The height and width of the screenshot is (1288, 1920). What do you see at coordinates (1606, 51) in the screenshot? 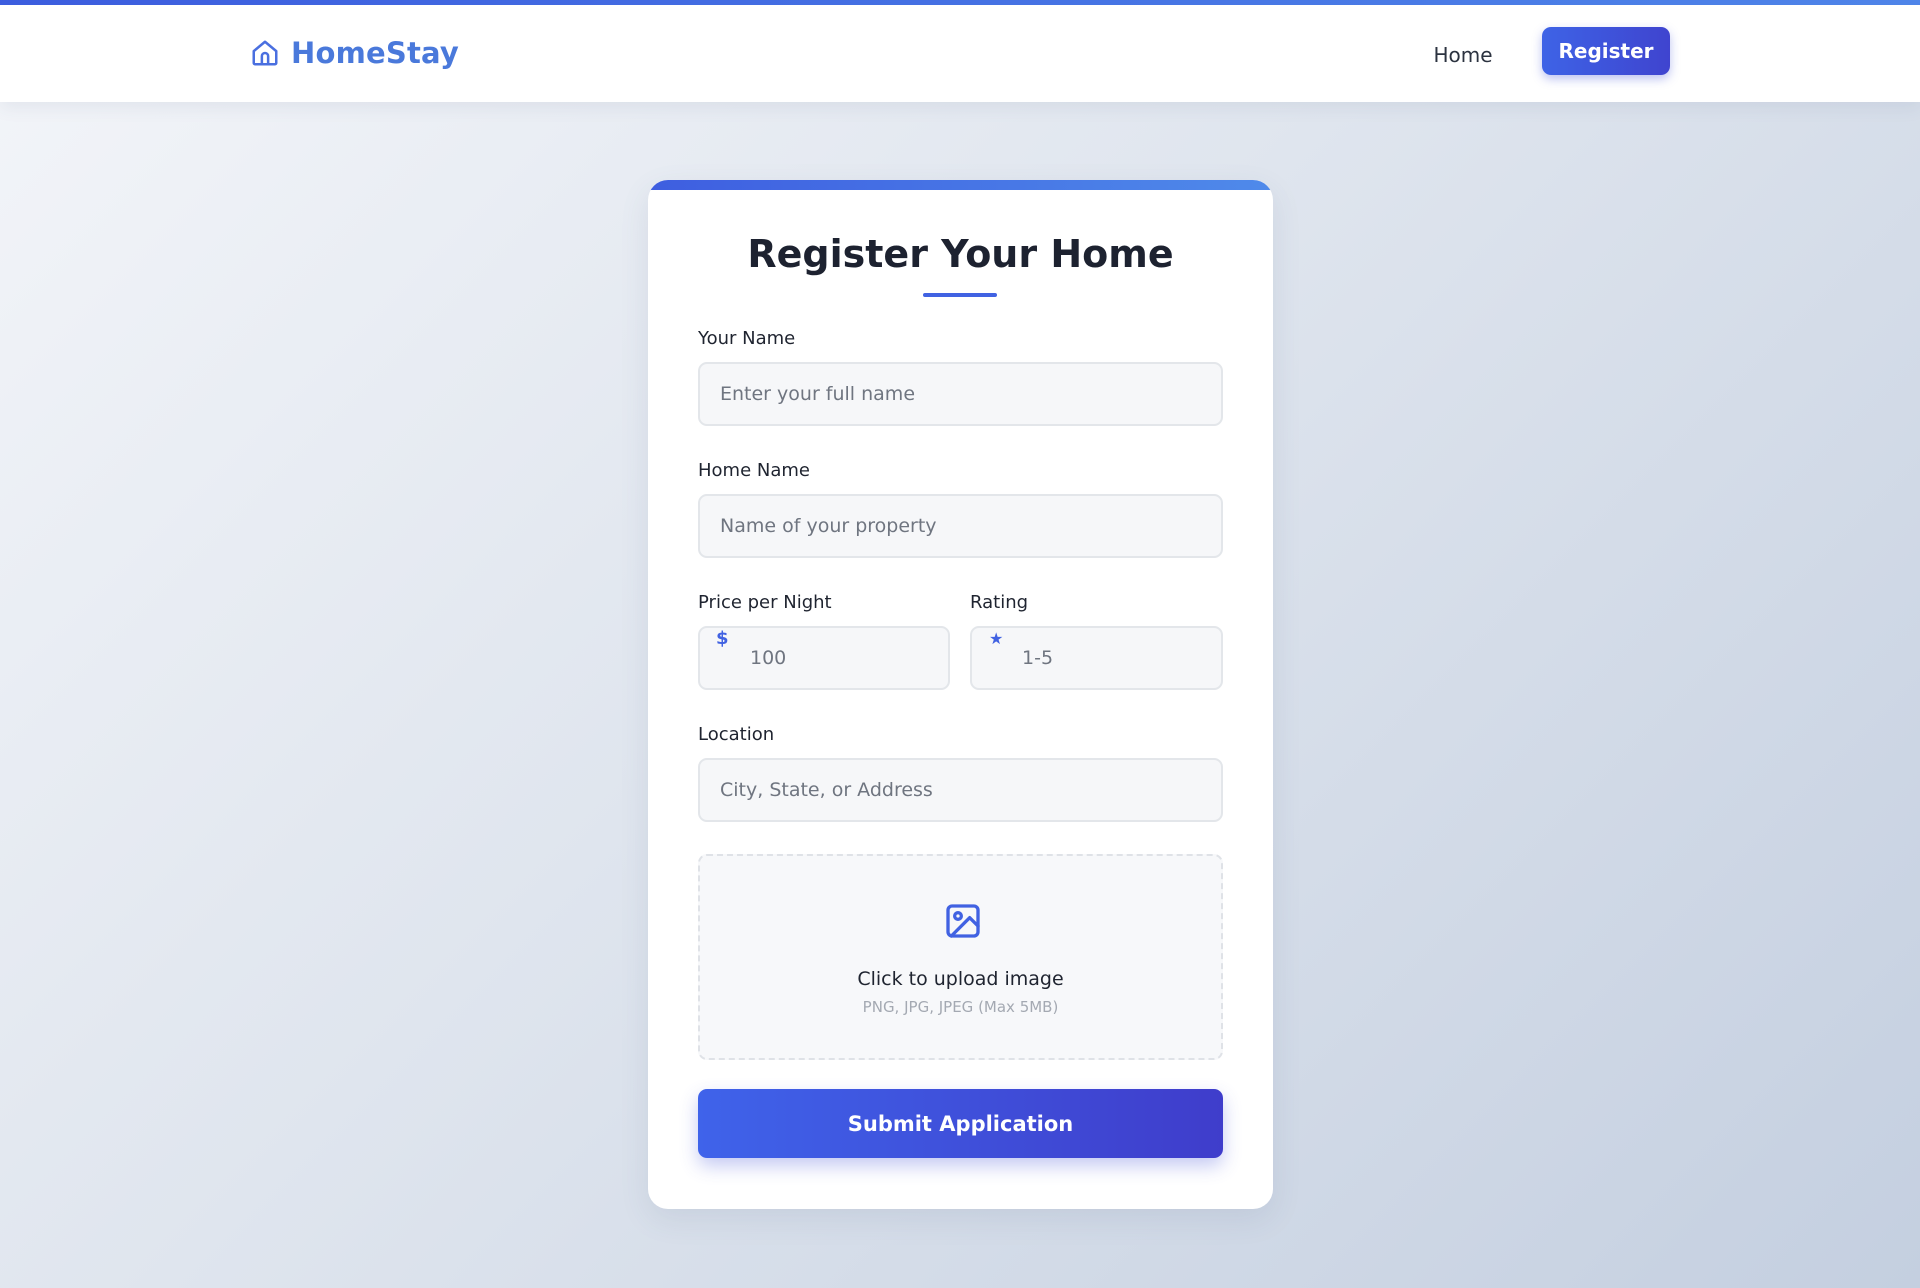
I see `nav-register-button: Register` at bounding box center [1606, 51].